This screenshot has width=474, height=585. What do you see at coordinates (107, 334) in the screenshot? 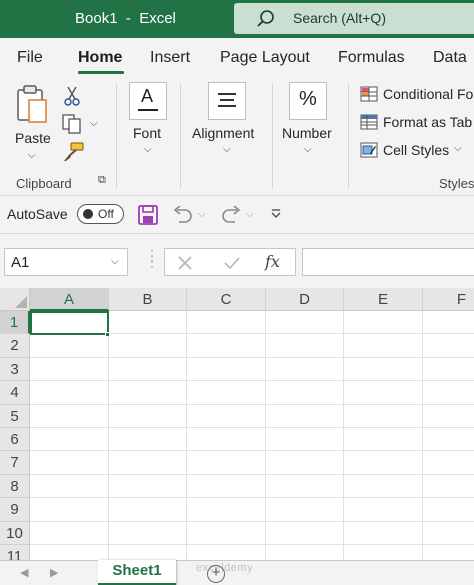
I see `fill-handle` at bounding box center [107, 334].